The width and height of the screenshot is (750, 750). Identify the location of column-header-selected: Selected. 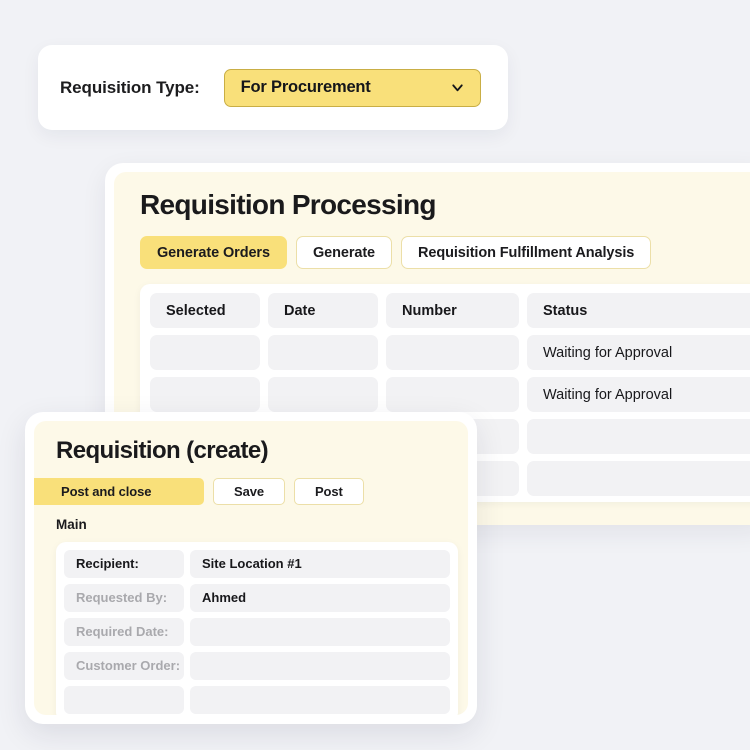
(205, 311).